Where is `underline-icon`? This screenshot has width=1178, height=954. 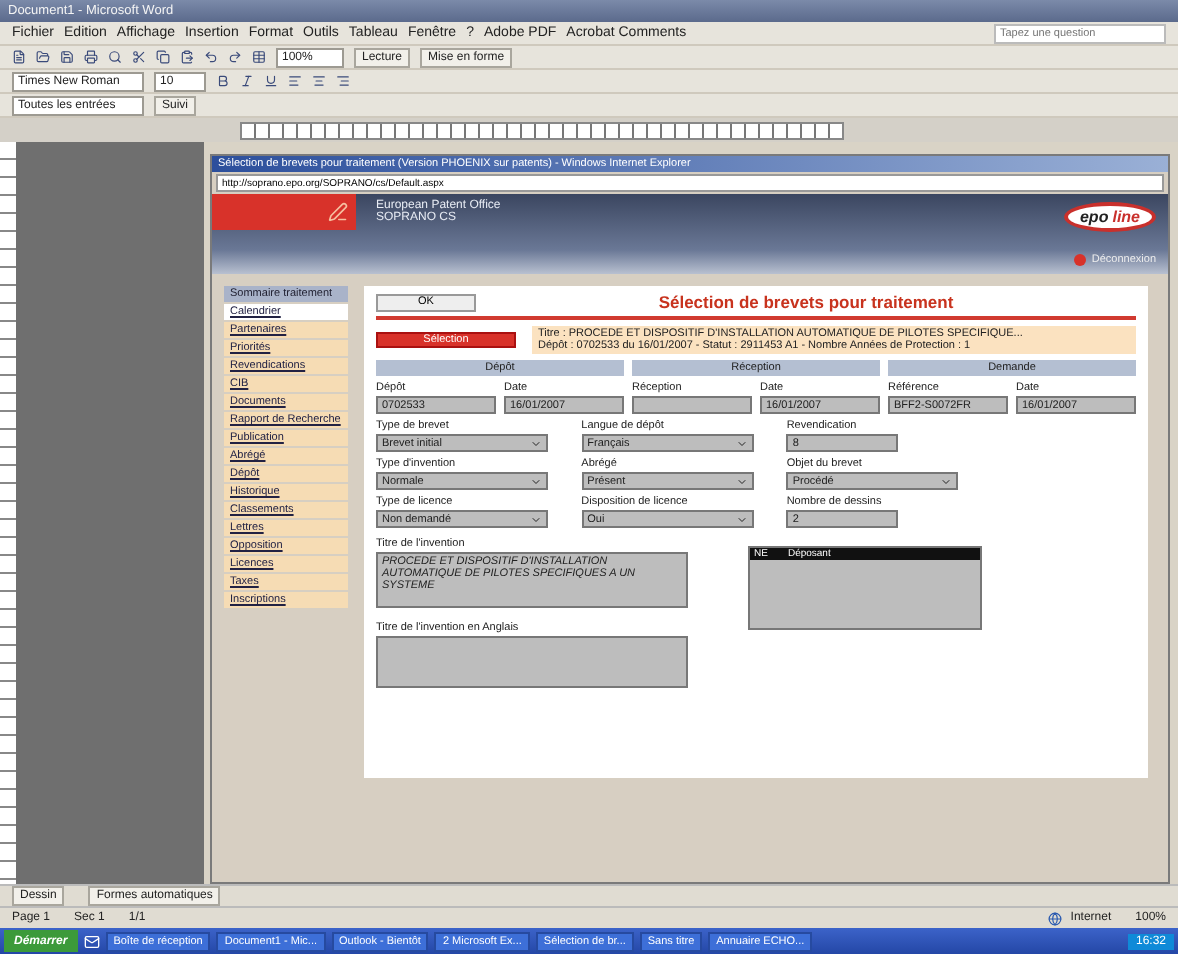
underline-icon is located at coordinates (271, 81).